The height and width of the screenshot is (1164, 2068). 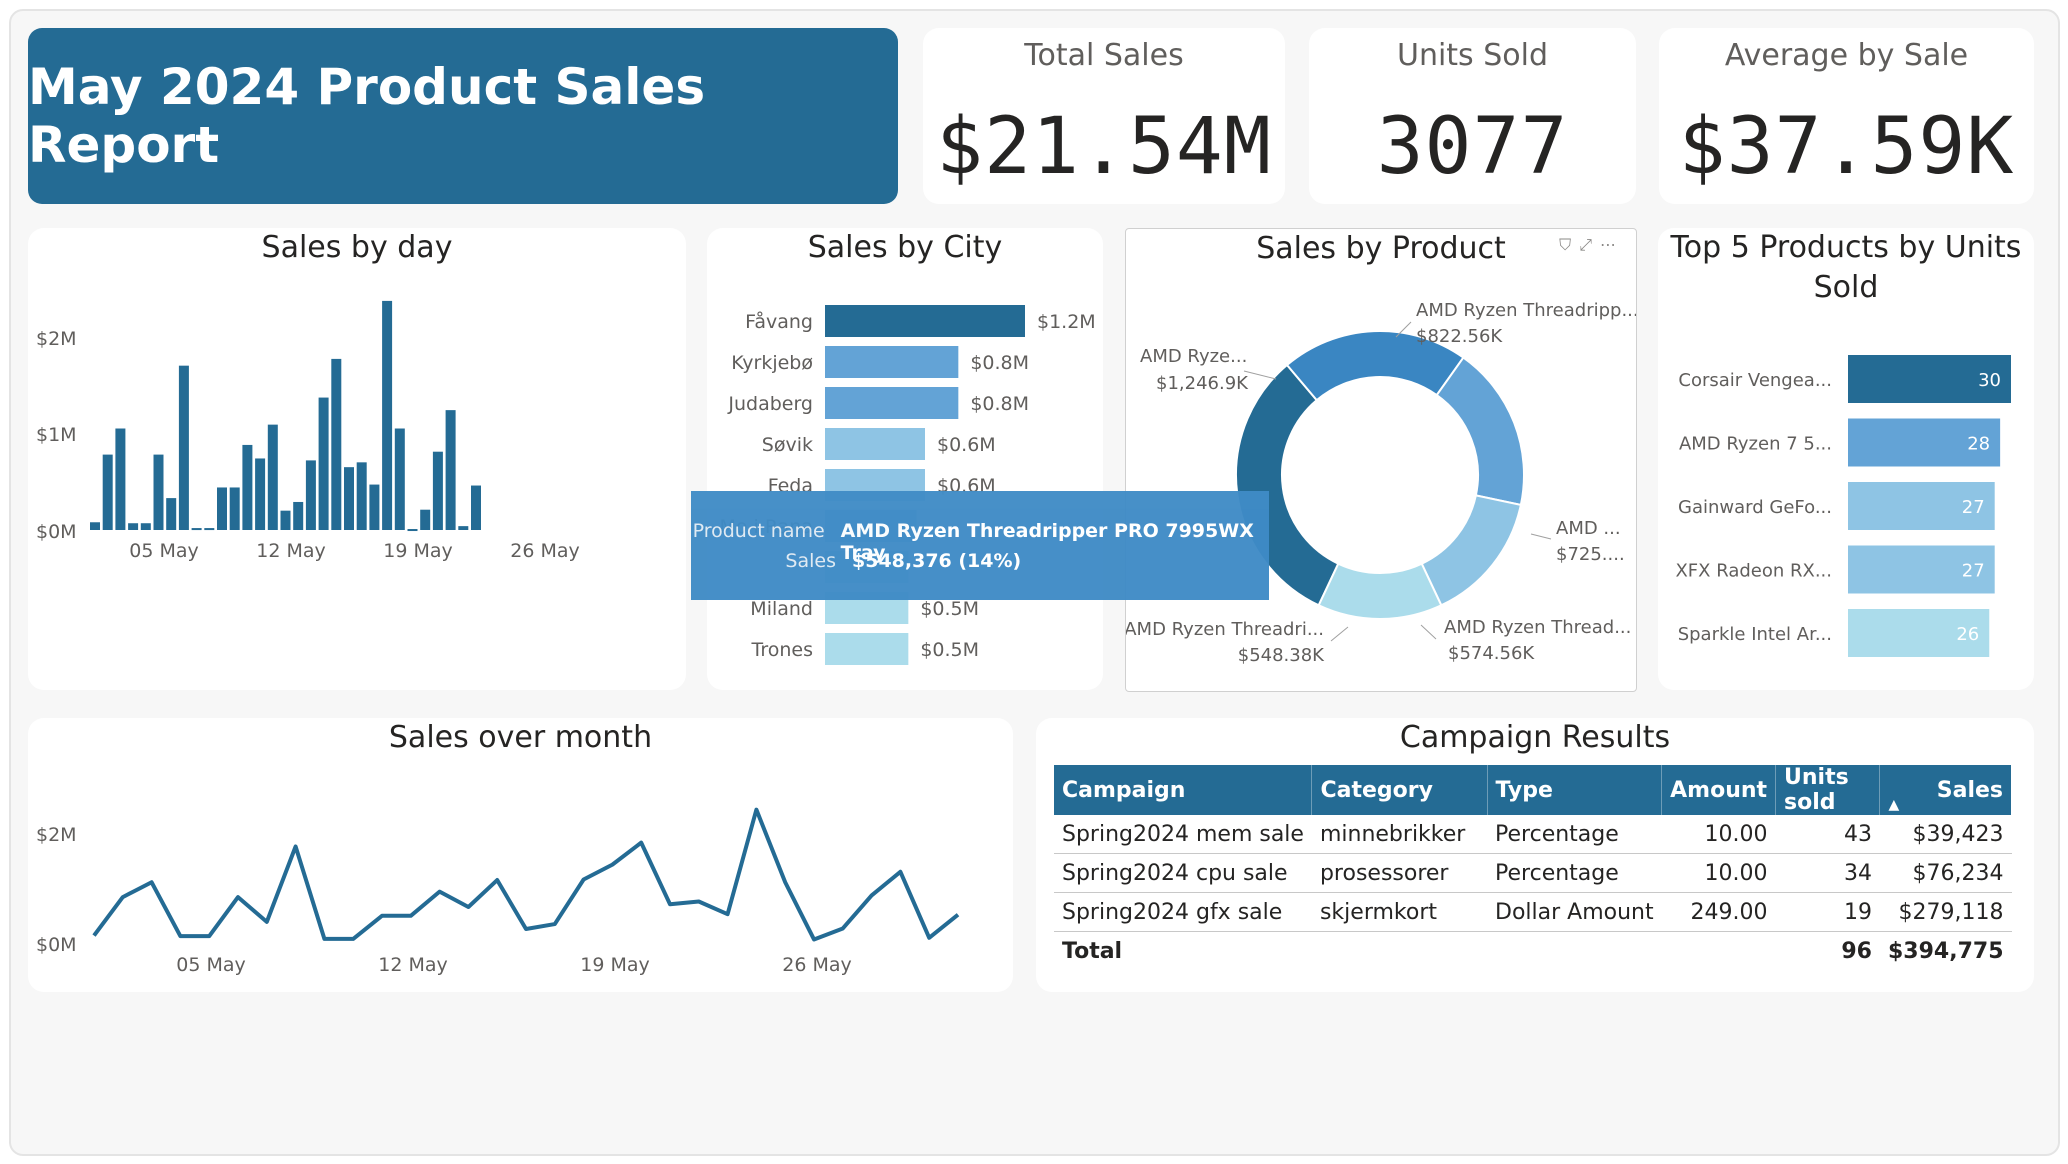 I want to click on kpi-total-sales-card: Total Sales $21.54M, so click(x=1104, y=116).